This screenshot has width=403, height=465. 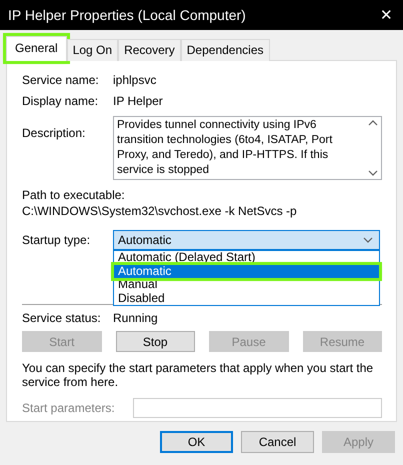 What do you see at coordinates (138, 101) in the screenshot?
I see `field-value: IP Helper` at bounding box center [138, 101].